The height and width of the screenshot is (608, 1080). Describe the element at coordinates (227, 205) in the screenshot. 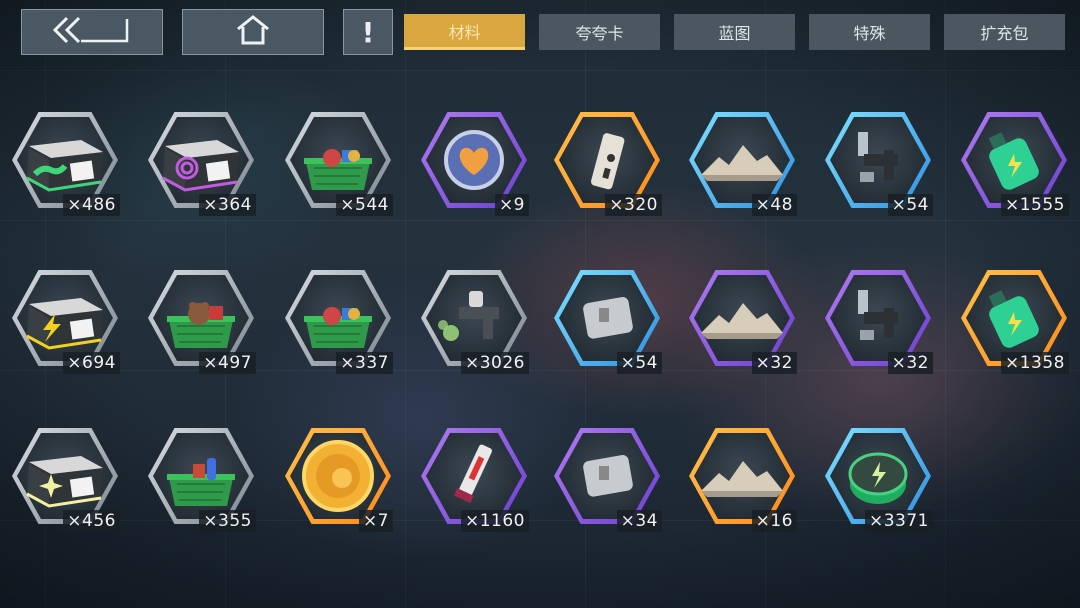

I see `item-quantity: ×364` at that location.